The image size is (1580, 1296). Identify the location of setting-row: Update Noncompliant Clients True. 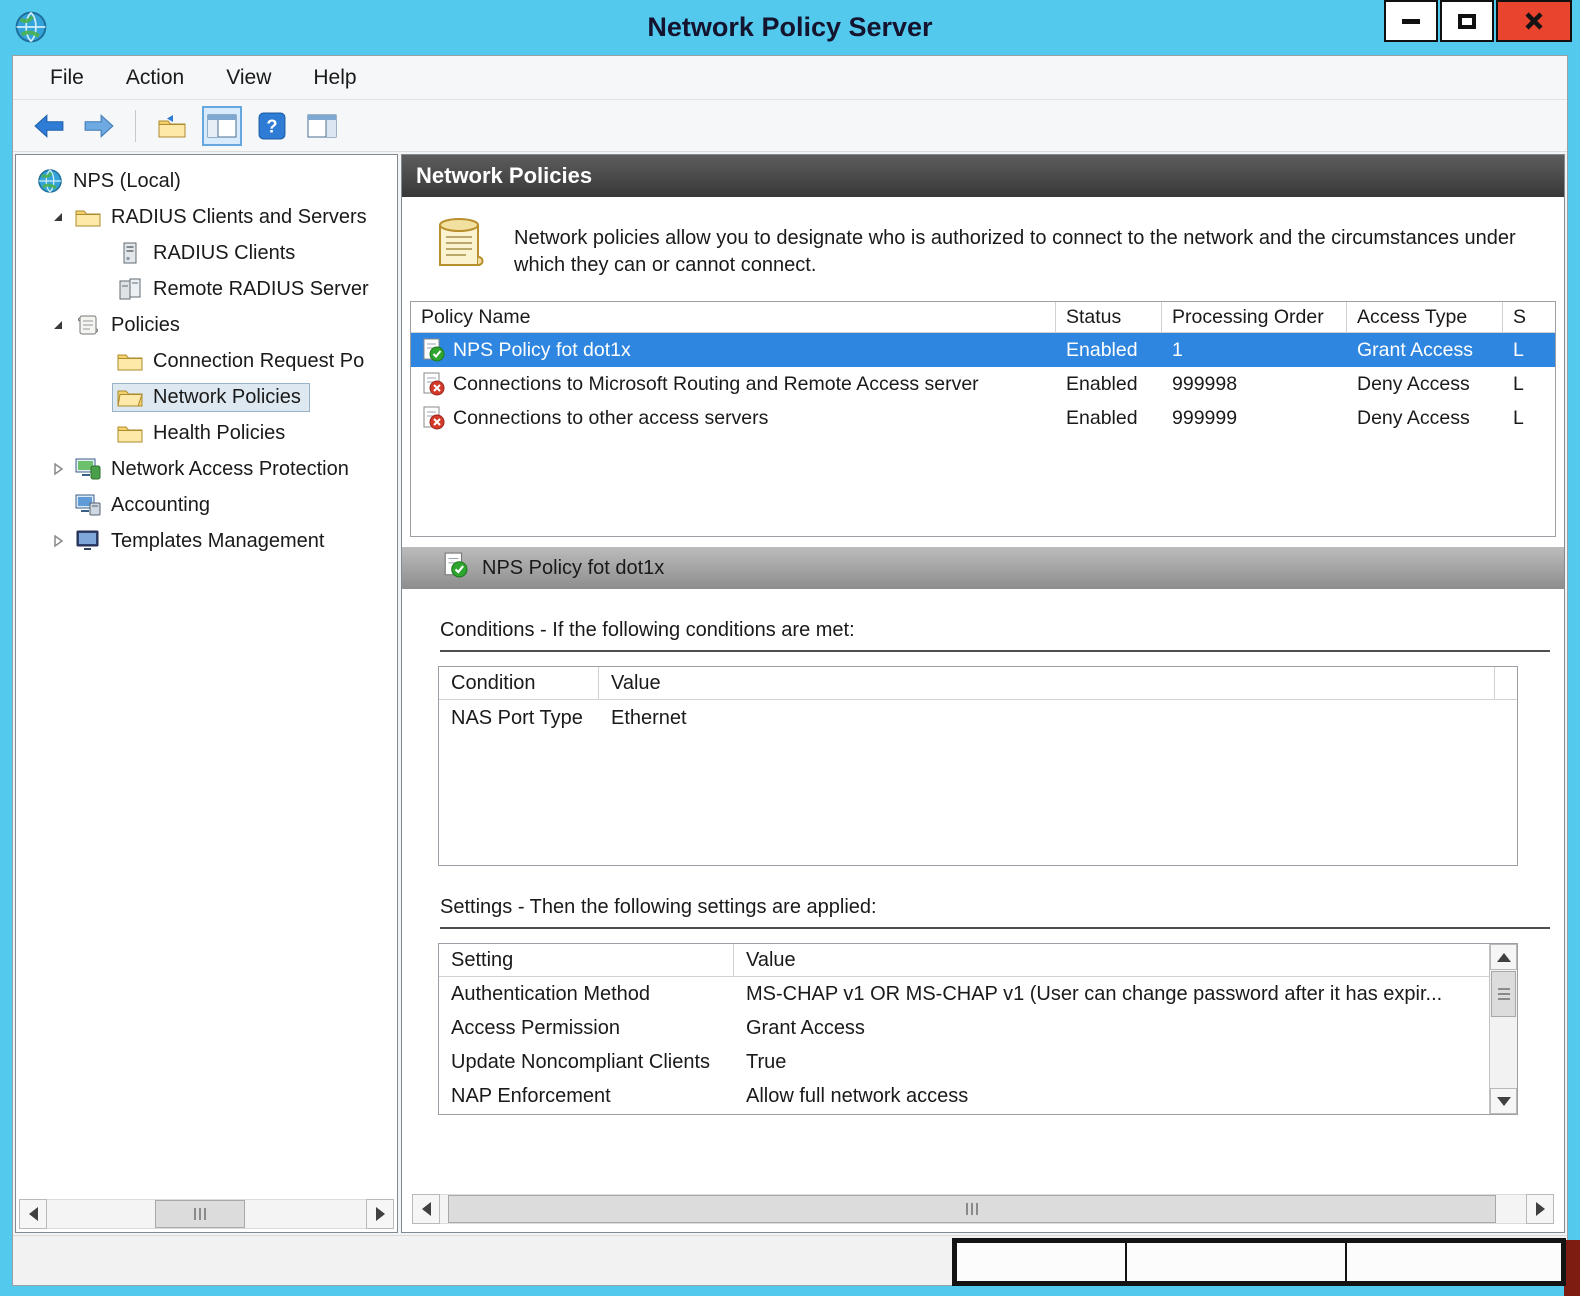
(964, 1062).